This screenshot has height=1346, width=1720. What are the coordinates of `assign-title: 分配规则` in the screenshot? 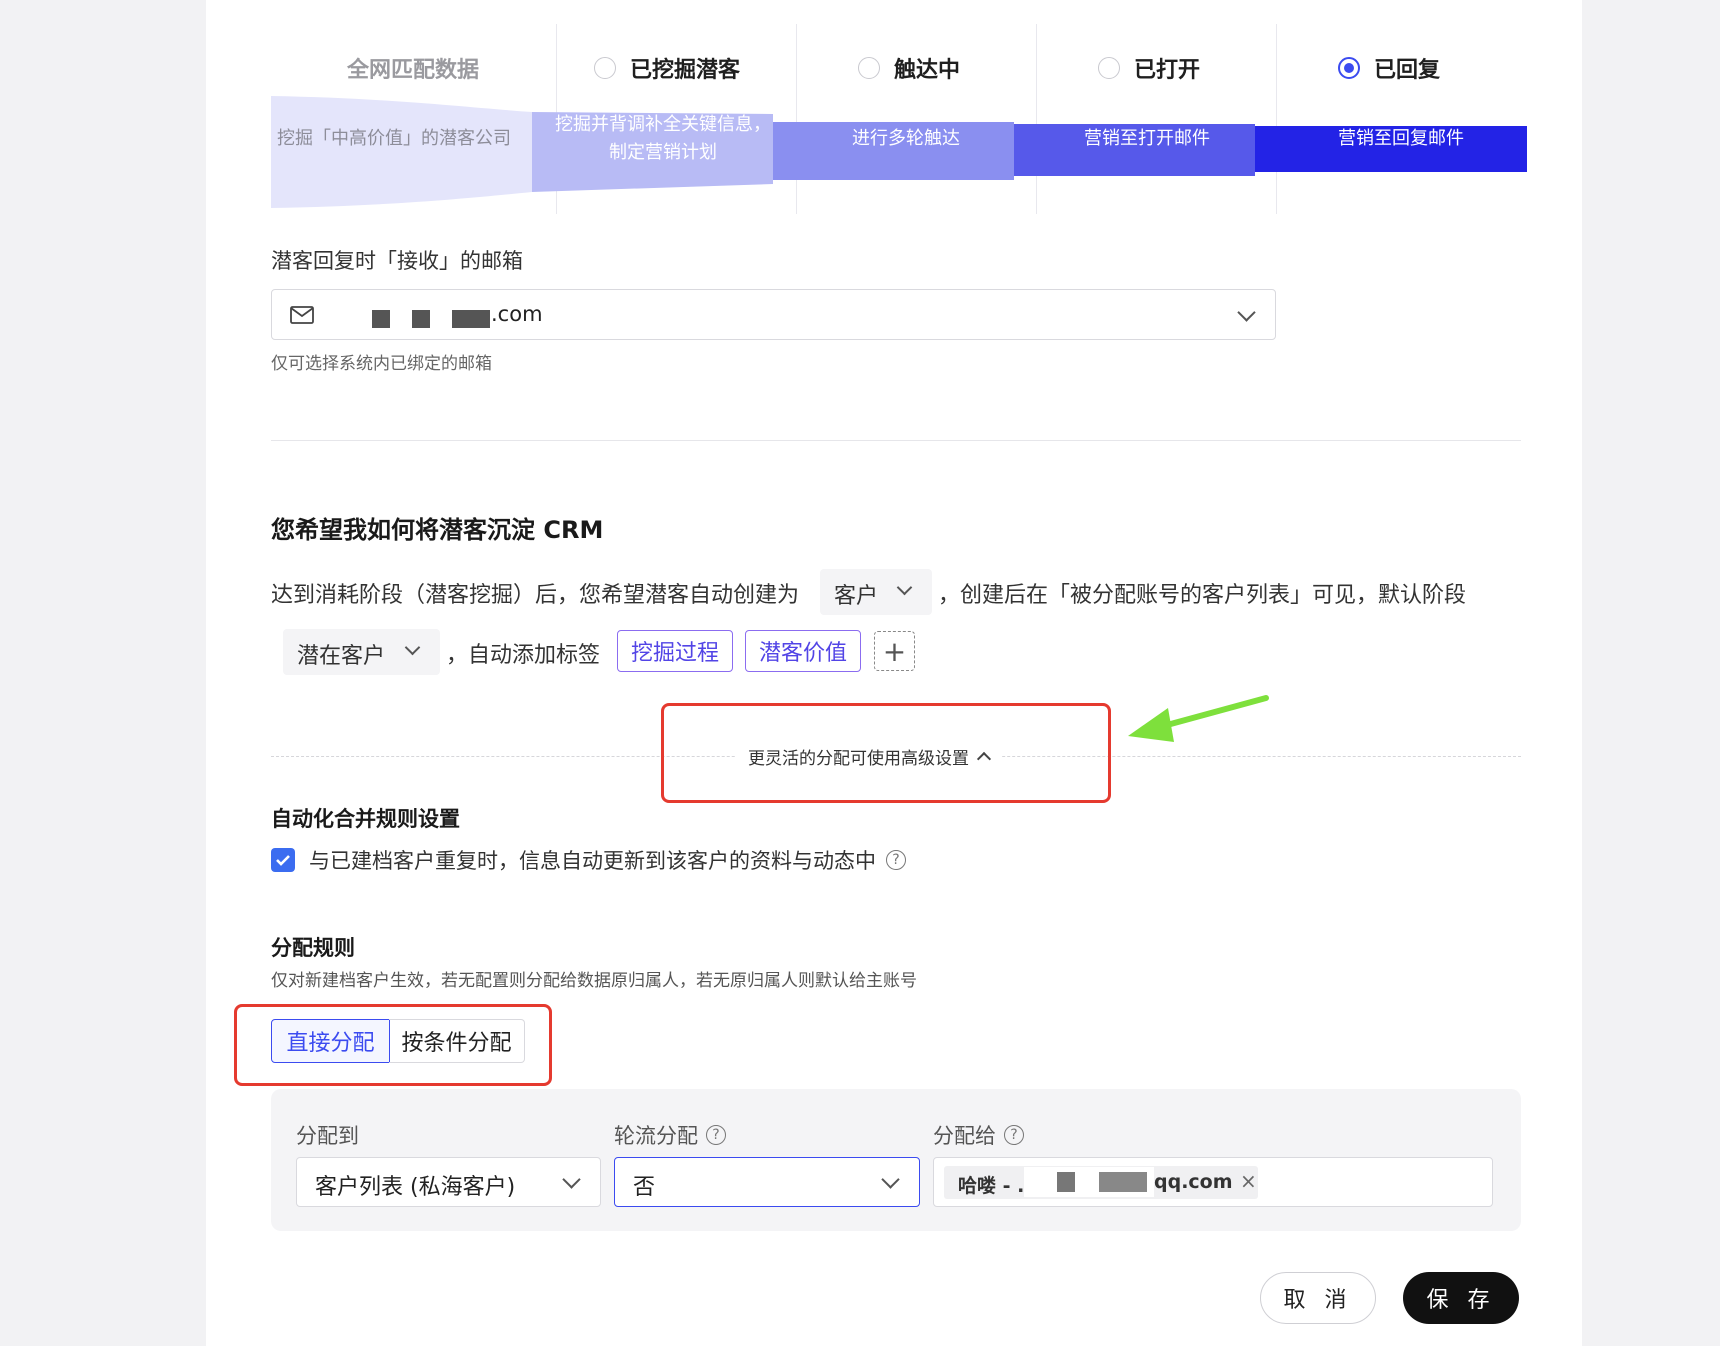 It's located at (313, 948).